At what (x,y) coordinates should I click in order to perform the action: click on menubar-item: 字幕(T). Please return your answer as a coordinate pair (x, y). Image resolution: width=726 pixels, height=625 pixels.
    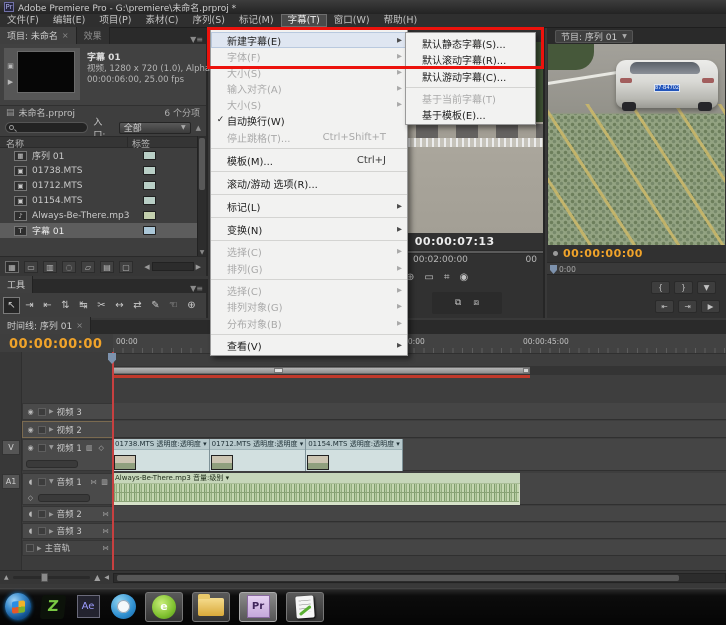
    Looking at the image, I should click on (303, 20).